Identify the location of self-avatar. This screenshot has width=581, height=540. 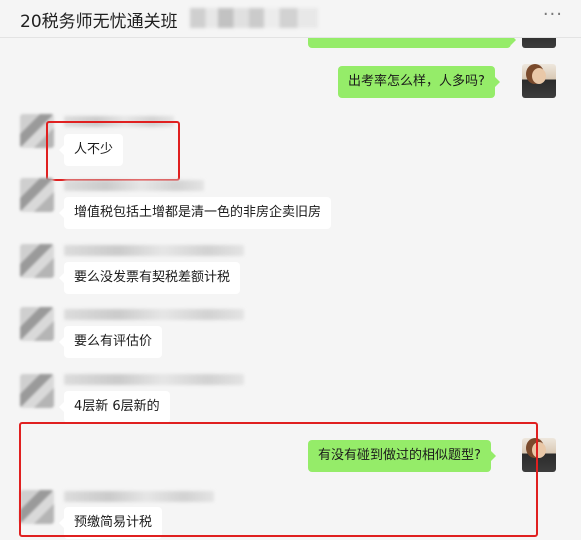
(539, 81).